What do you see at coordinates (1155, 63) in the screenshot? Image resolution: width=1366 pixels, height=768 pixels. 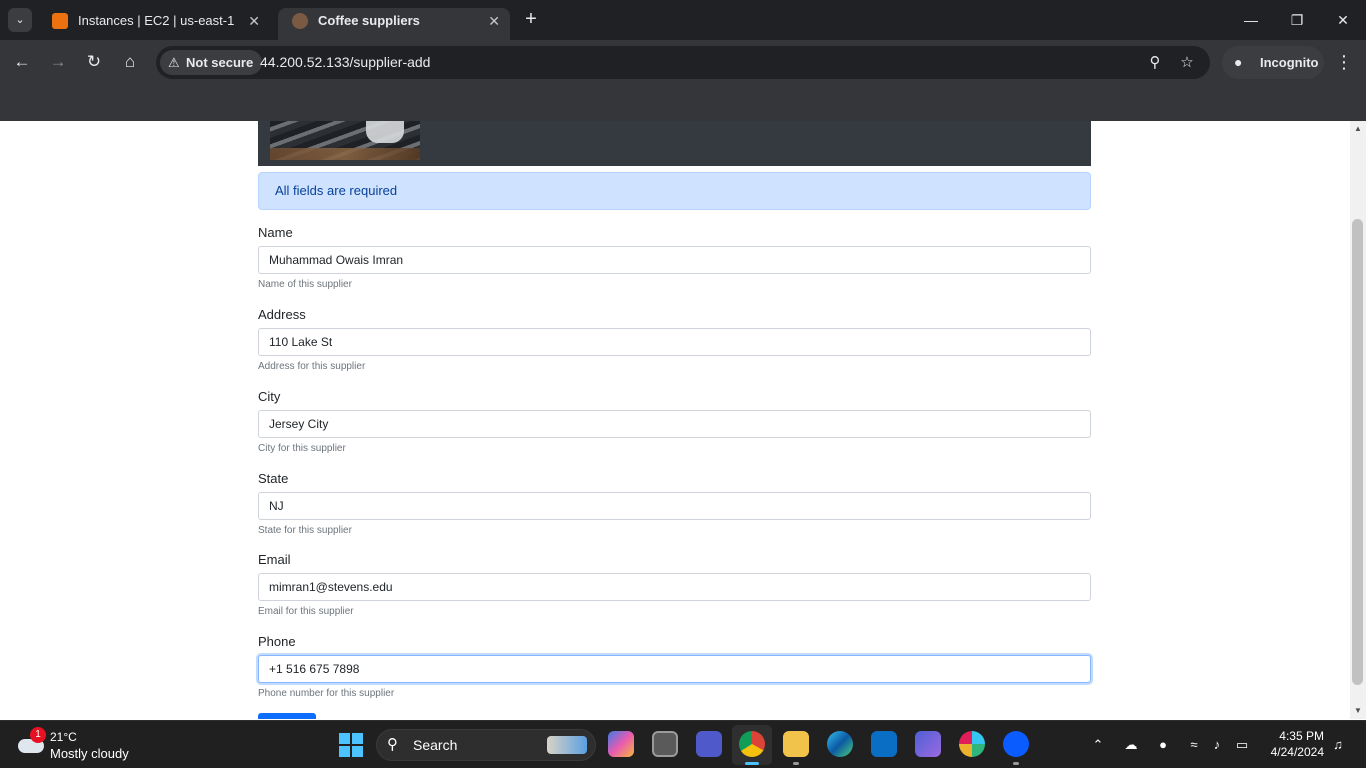 I see `zoom-magnifier-icon: ⚲` at bounding box center [1155, 63].